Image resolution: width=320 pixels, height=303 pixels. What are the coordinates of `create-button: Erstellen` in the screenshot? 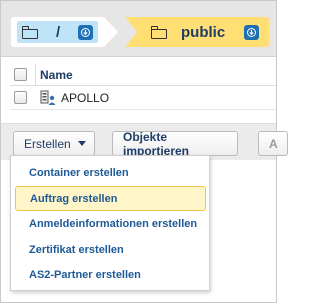 It's located at (54, 143).